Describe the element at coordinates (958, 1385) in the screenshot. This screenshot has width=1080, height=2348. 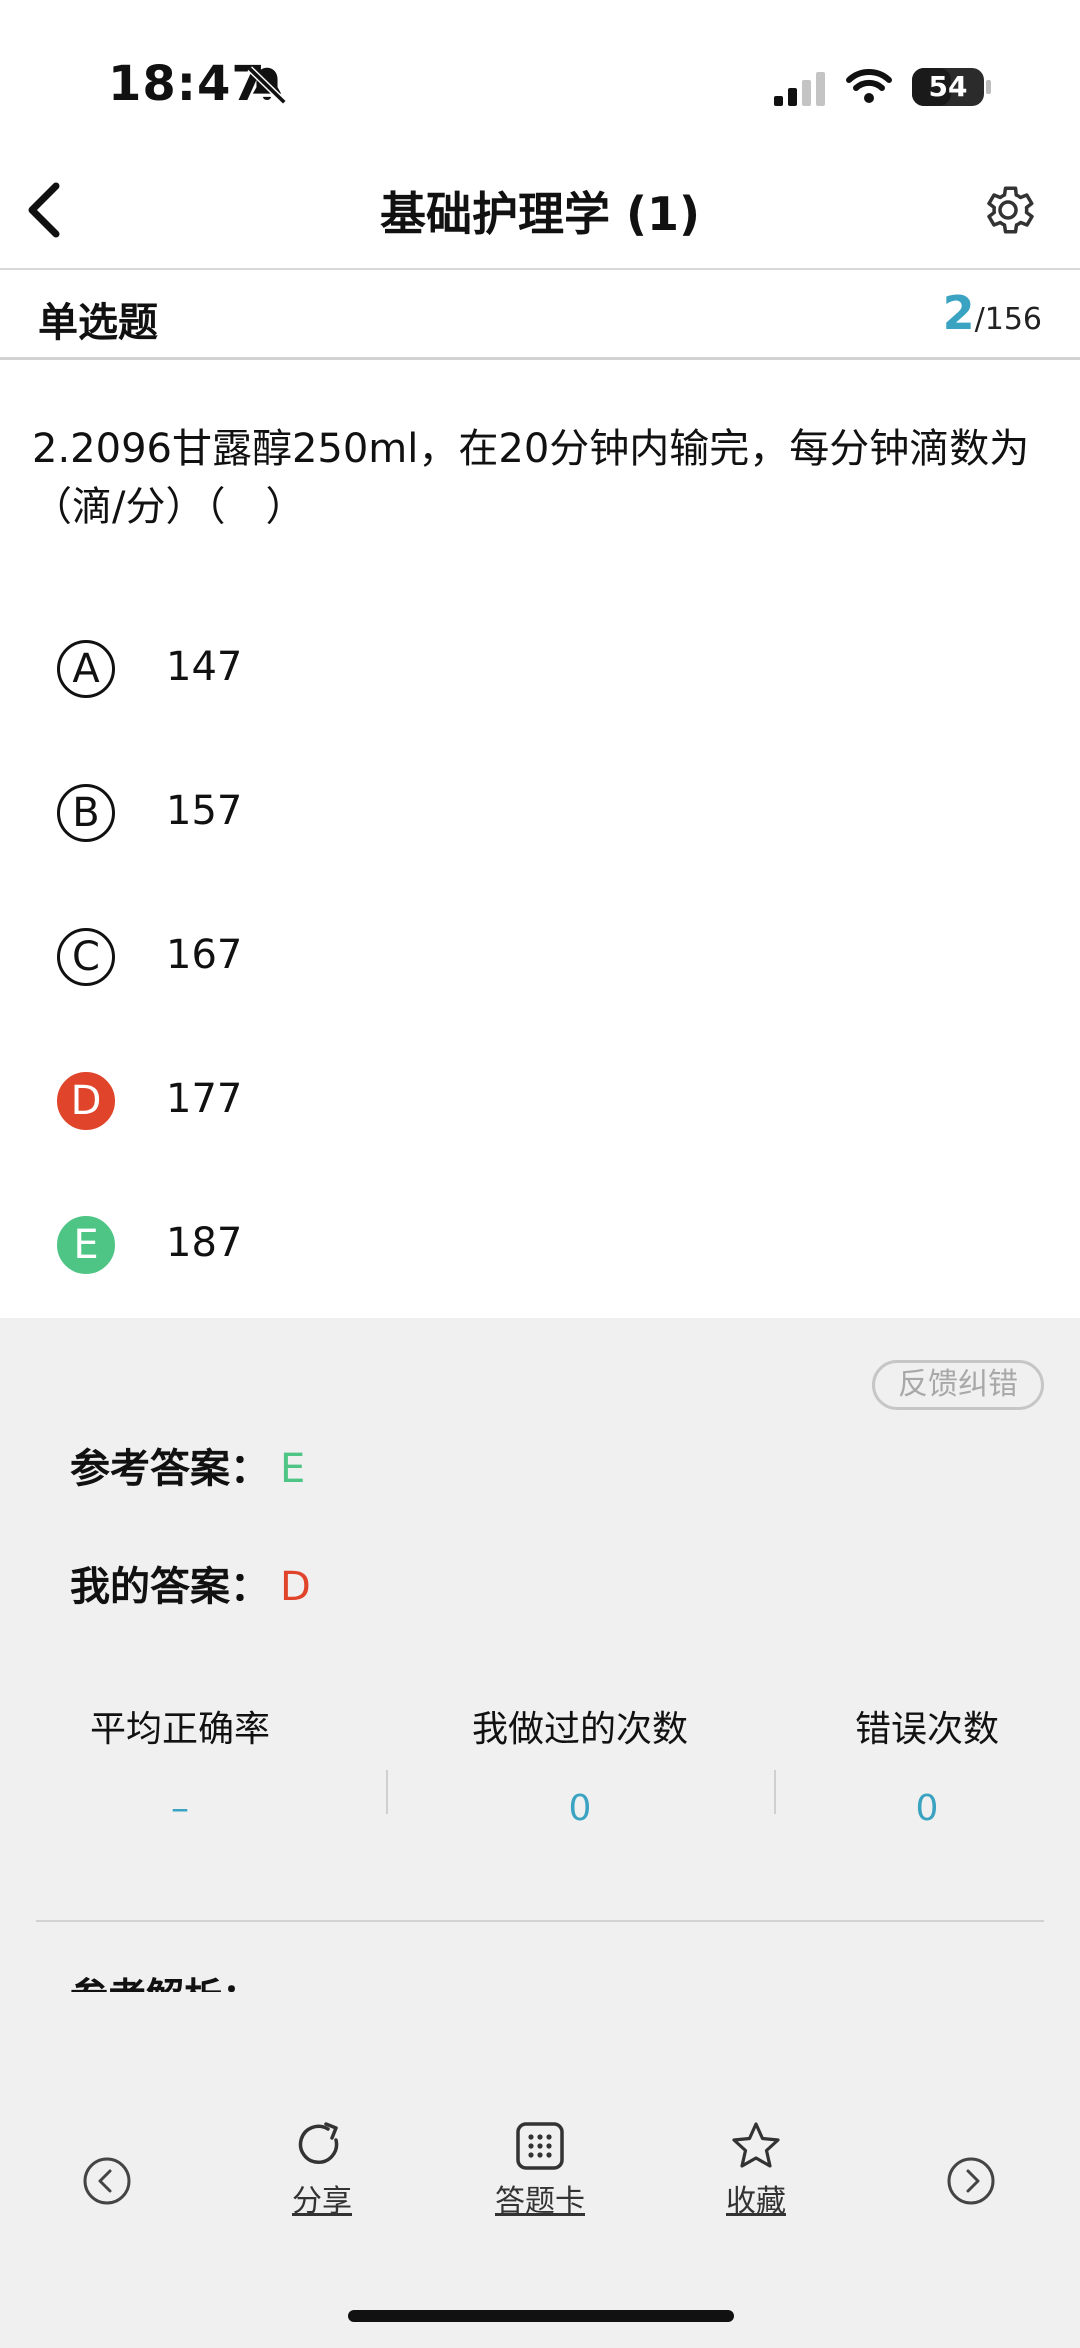
I see `feedback-button: 反馈纠错` at that location.